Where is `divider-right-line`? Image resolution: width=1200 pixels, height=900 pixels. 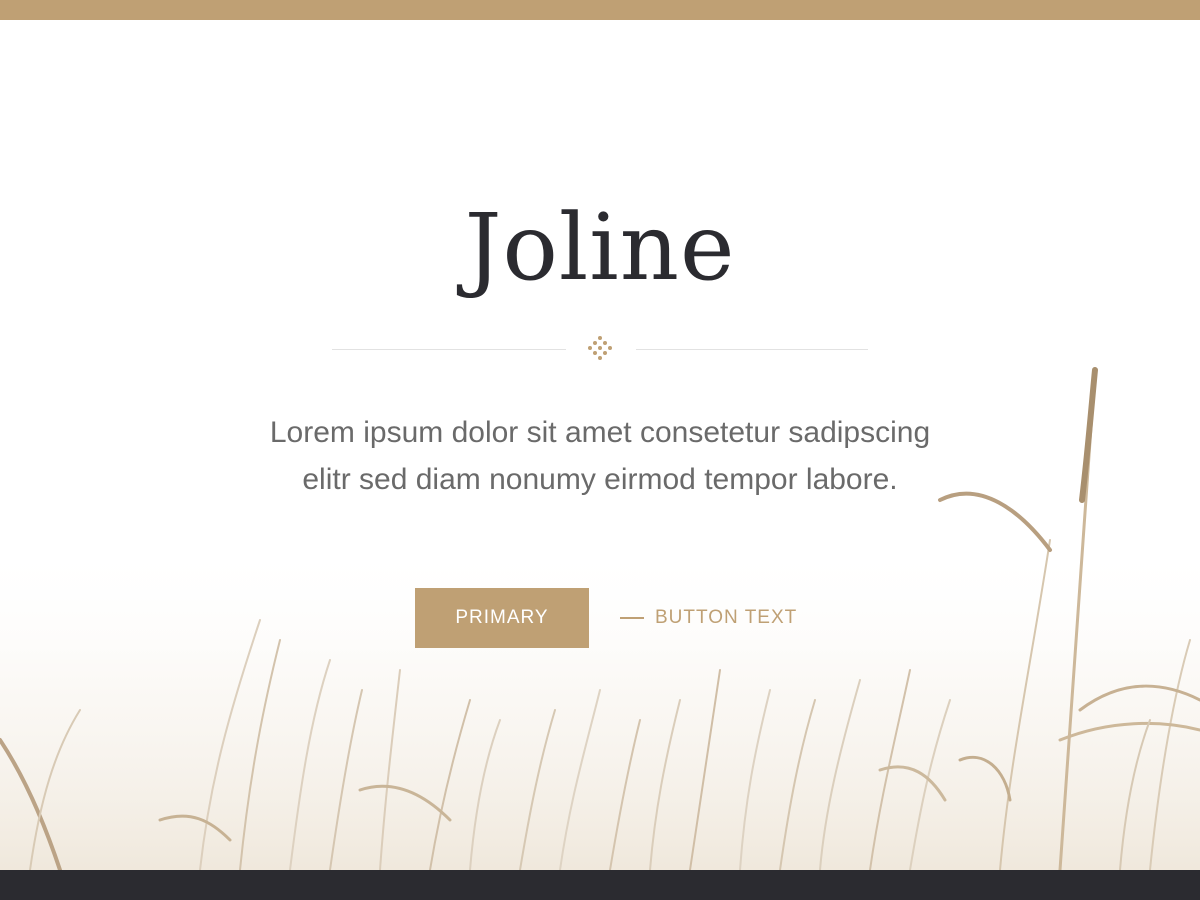
divider-right-line is located at coordinates (752, 349).